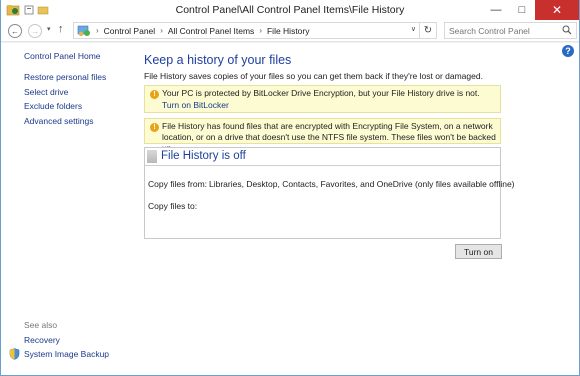  What do you see at coordinates (35, 31) in the screenshot?
I see `forward-button: →` at bounding box center [35, 31].